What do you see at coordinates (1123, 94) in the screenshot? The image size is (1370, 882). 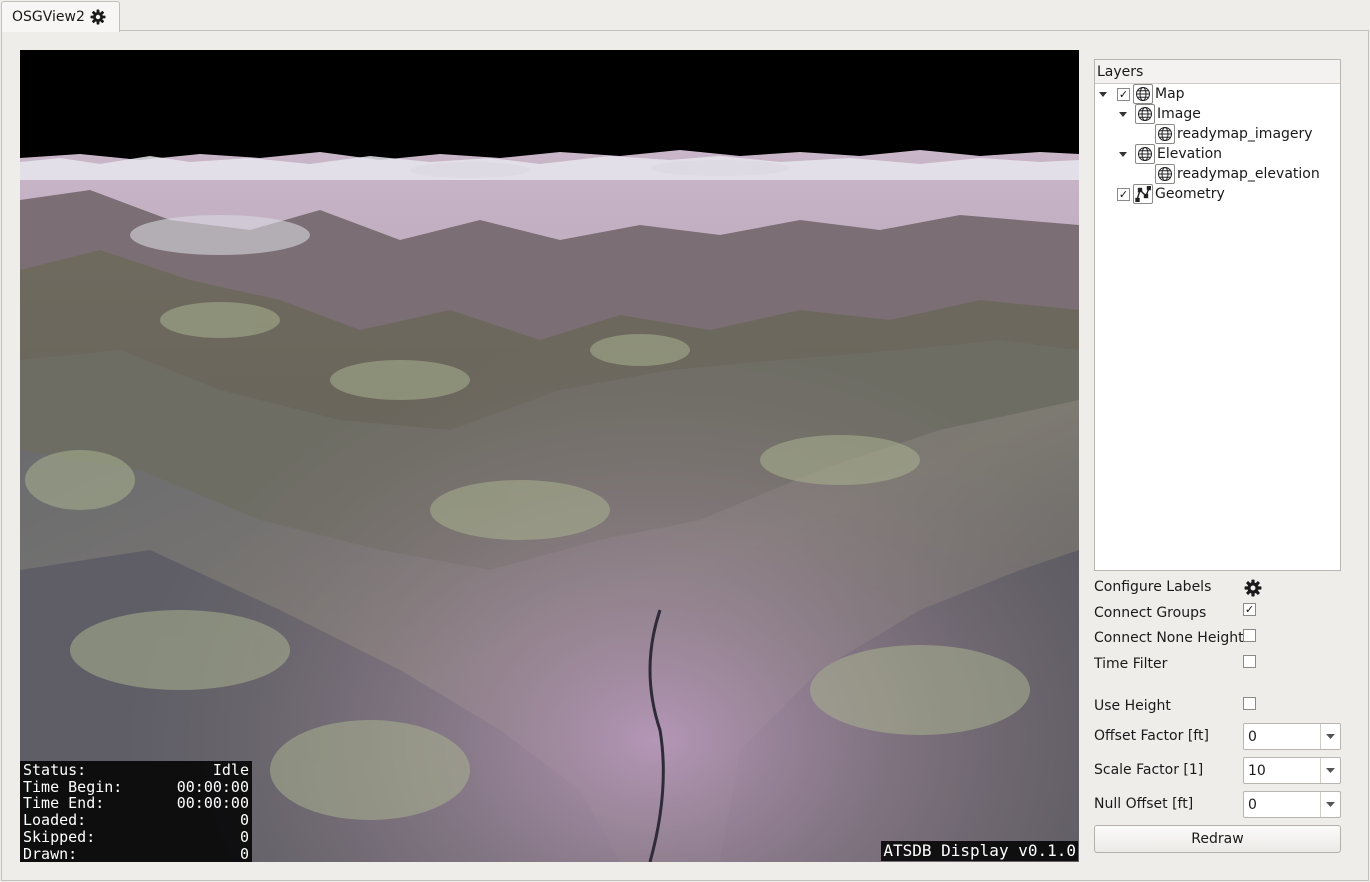 I see `layer-checkbox-map: ✓` at bounding box center [1123, 94].